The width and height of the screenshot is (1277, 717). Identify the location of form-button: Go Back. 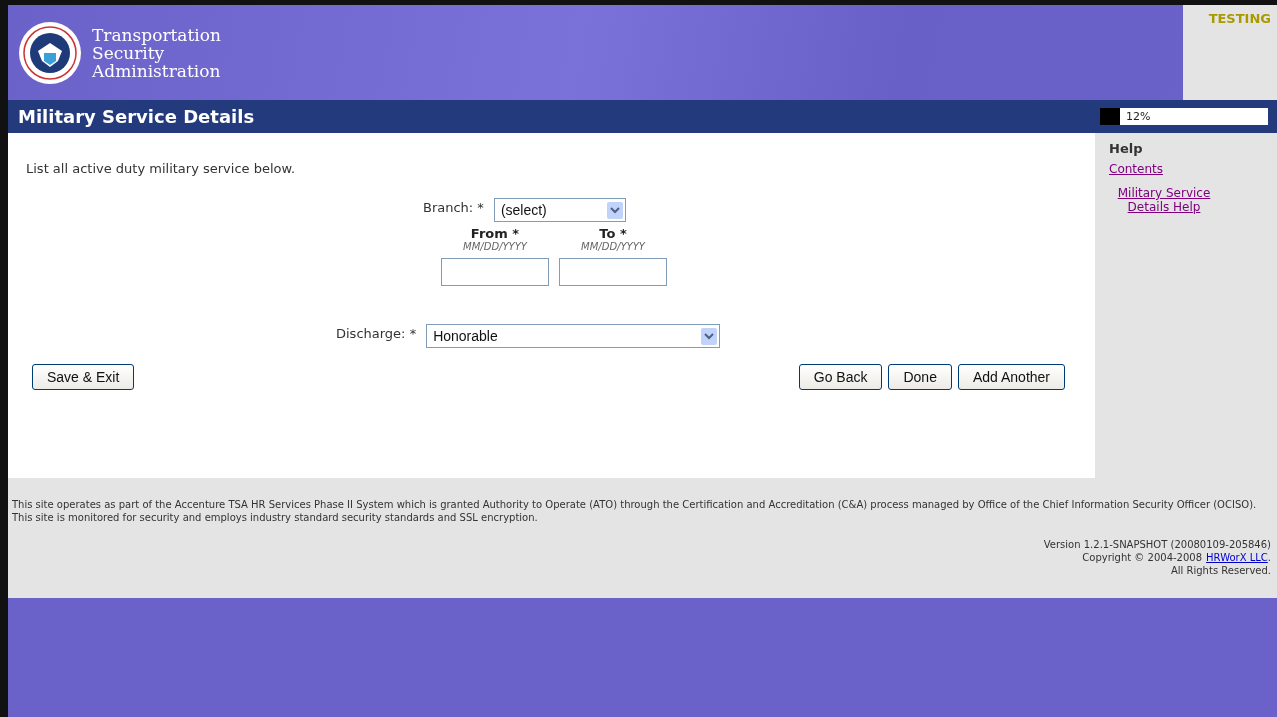
(840, 377).